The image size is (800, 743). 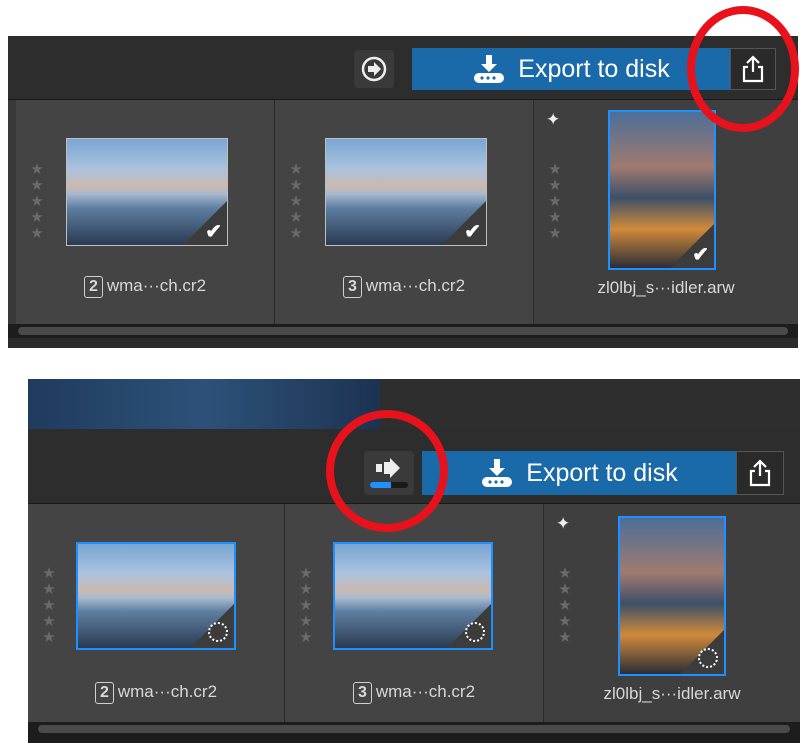 I want to click on filmstrip-item: ★ ★ ★ ★ ★ ✔ 2 wma···ch.cr2, so click(x=145, y=212).